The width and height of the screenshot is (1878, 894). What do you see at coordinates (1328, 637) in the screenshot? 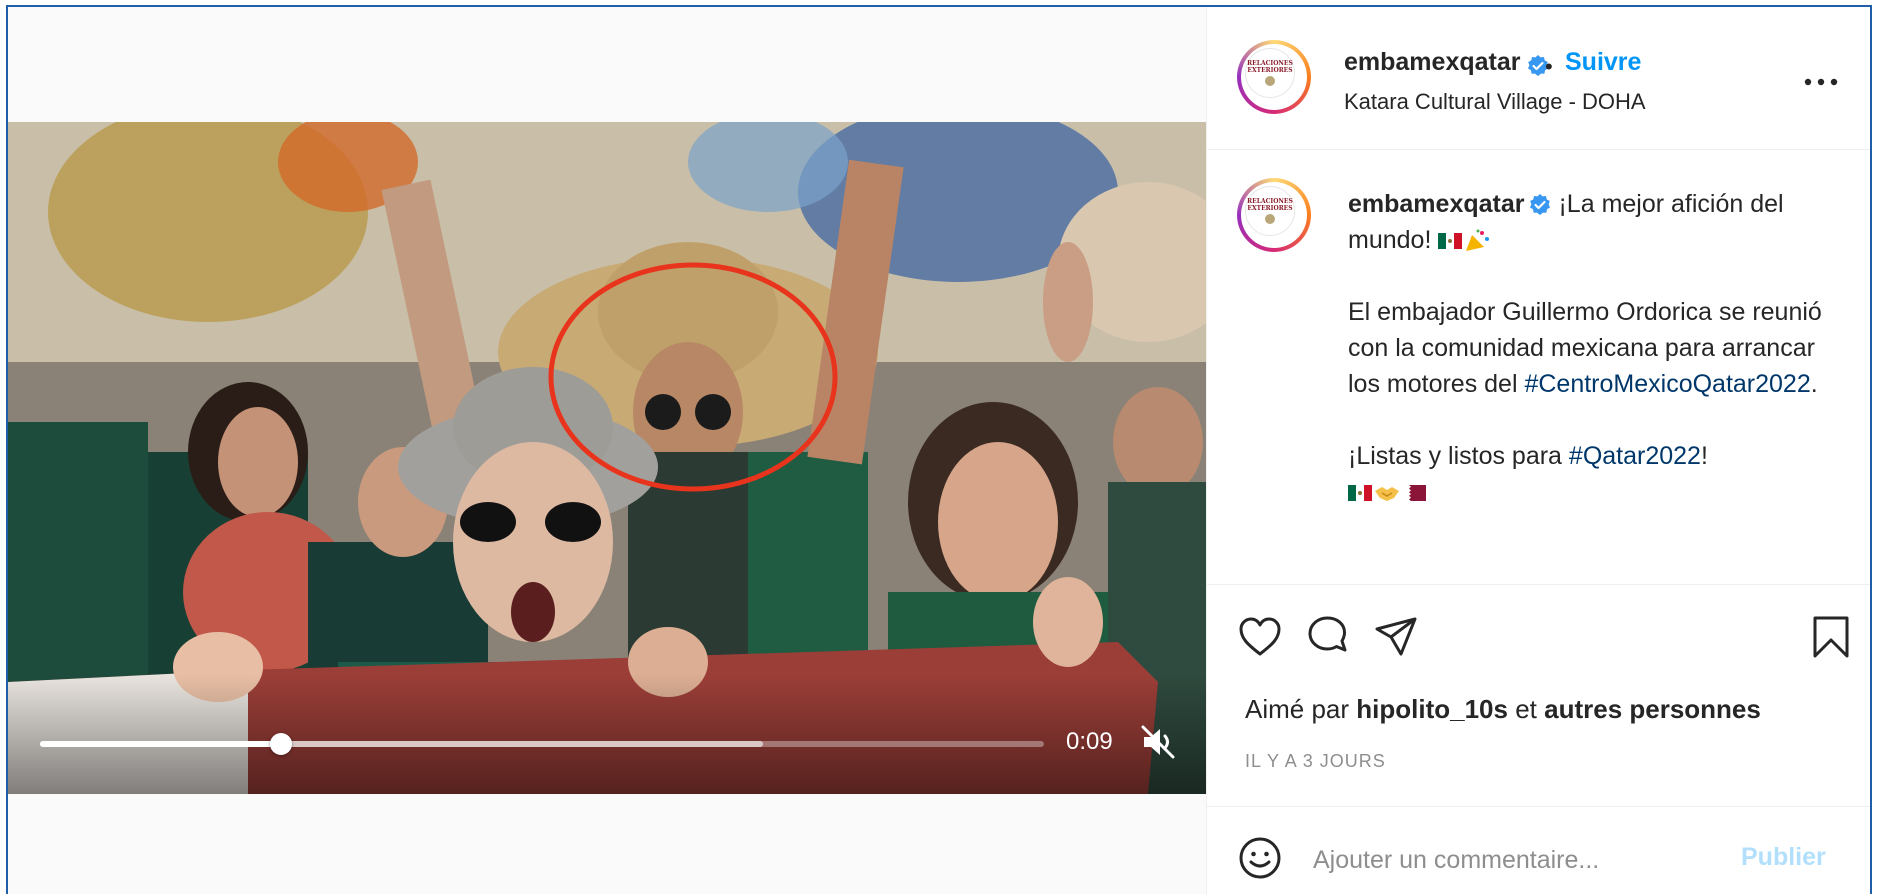
I see `comment-bubble-icon` at bounding box center [1328, 637].